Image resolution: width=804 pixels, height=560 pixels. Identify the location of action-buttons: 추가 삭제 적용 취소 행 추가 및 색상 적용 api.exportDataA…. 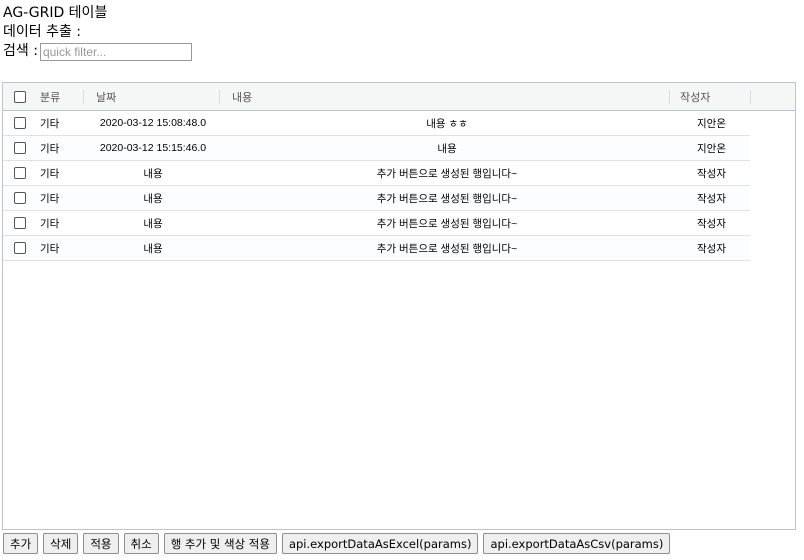
(337, 543).